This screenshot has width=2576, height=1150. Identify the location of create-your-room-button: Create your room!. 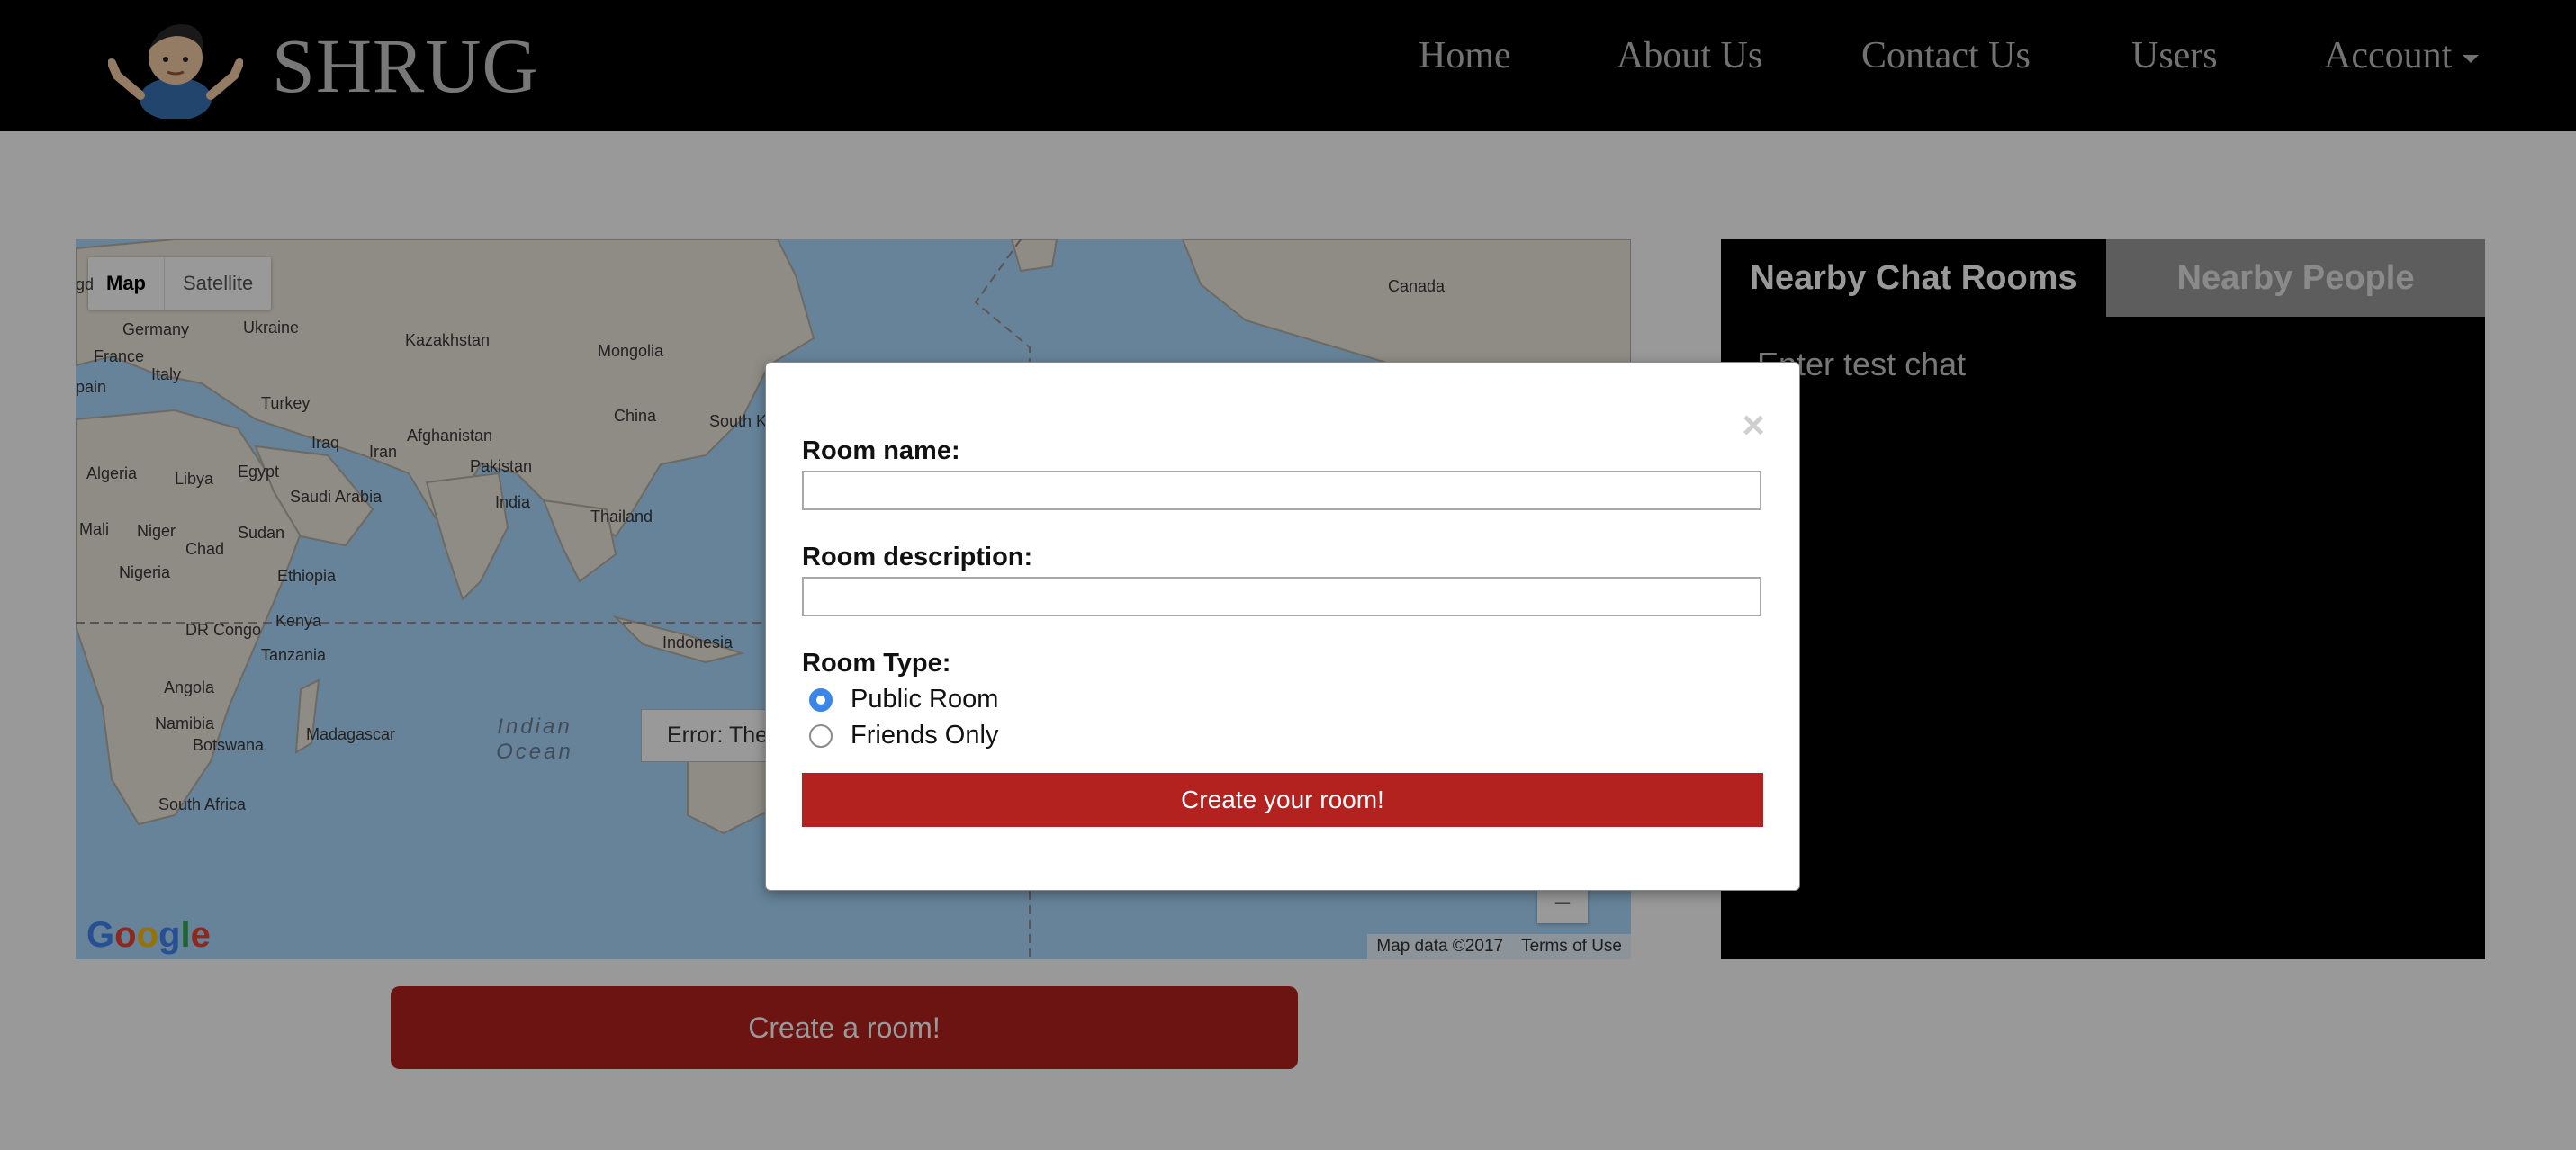
(1282, 800).